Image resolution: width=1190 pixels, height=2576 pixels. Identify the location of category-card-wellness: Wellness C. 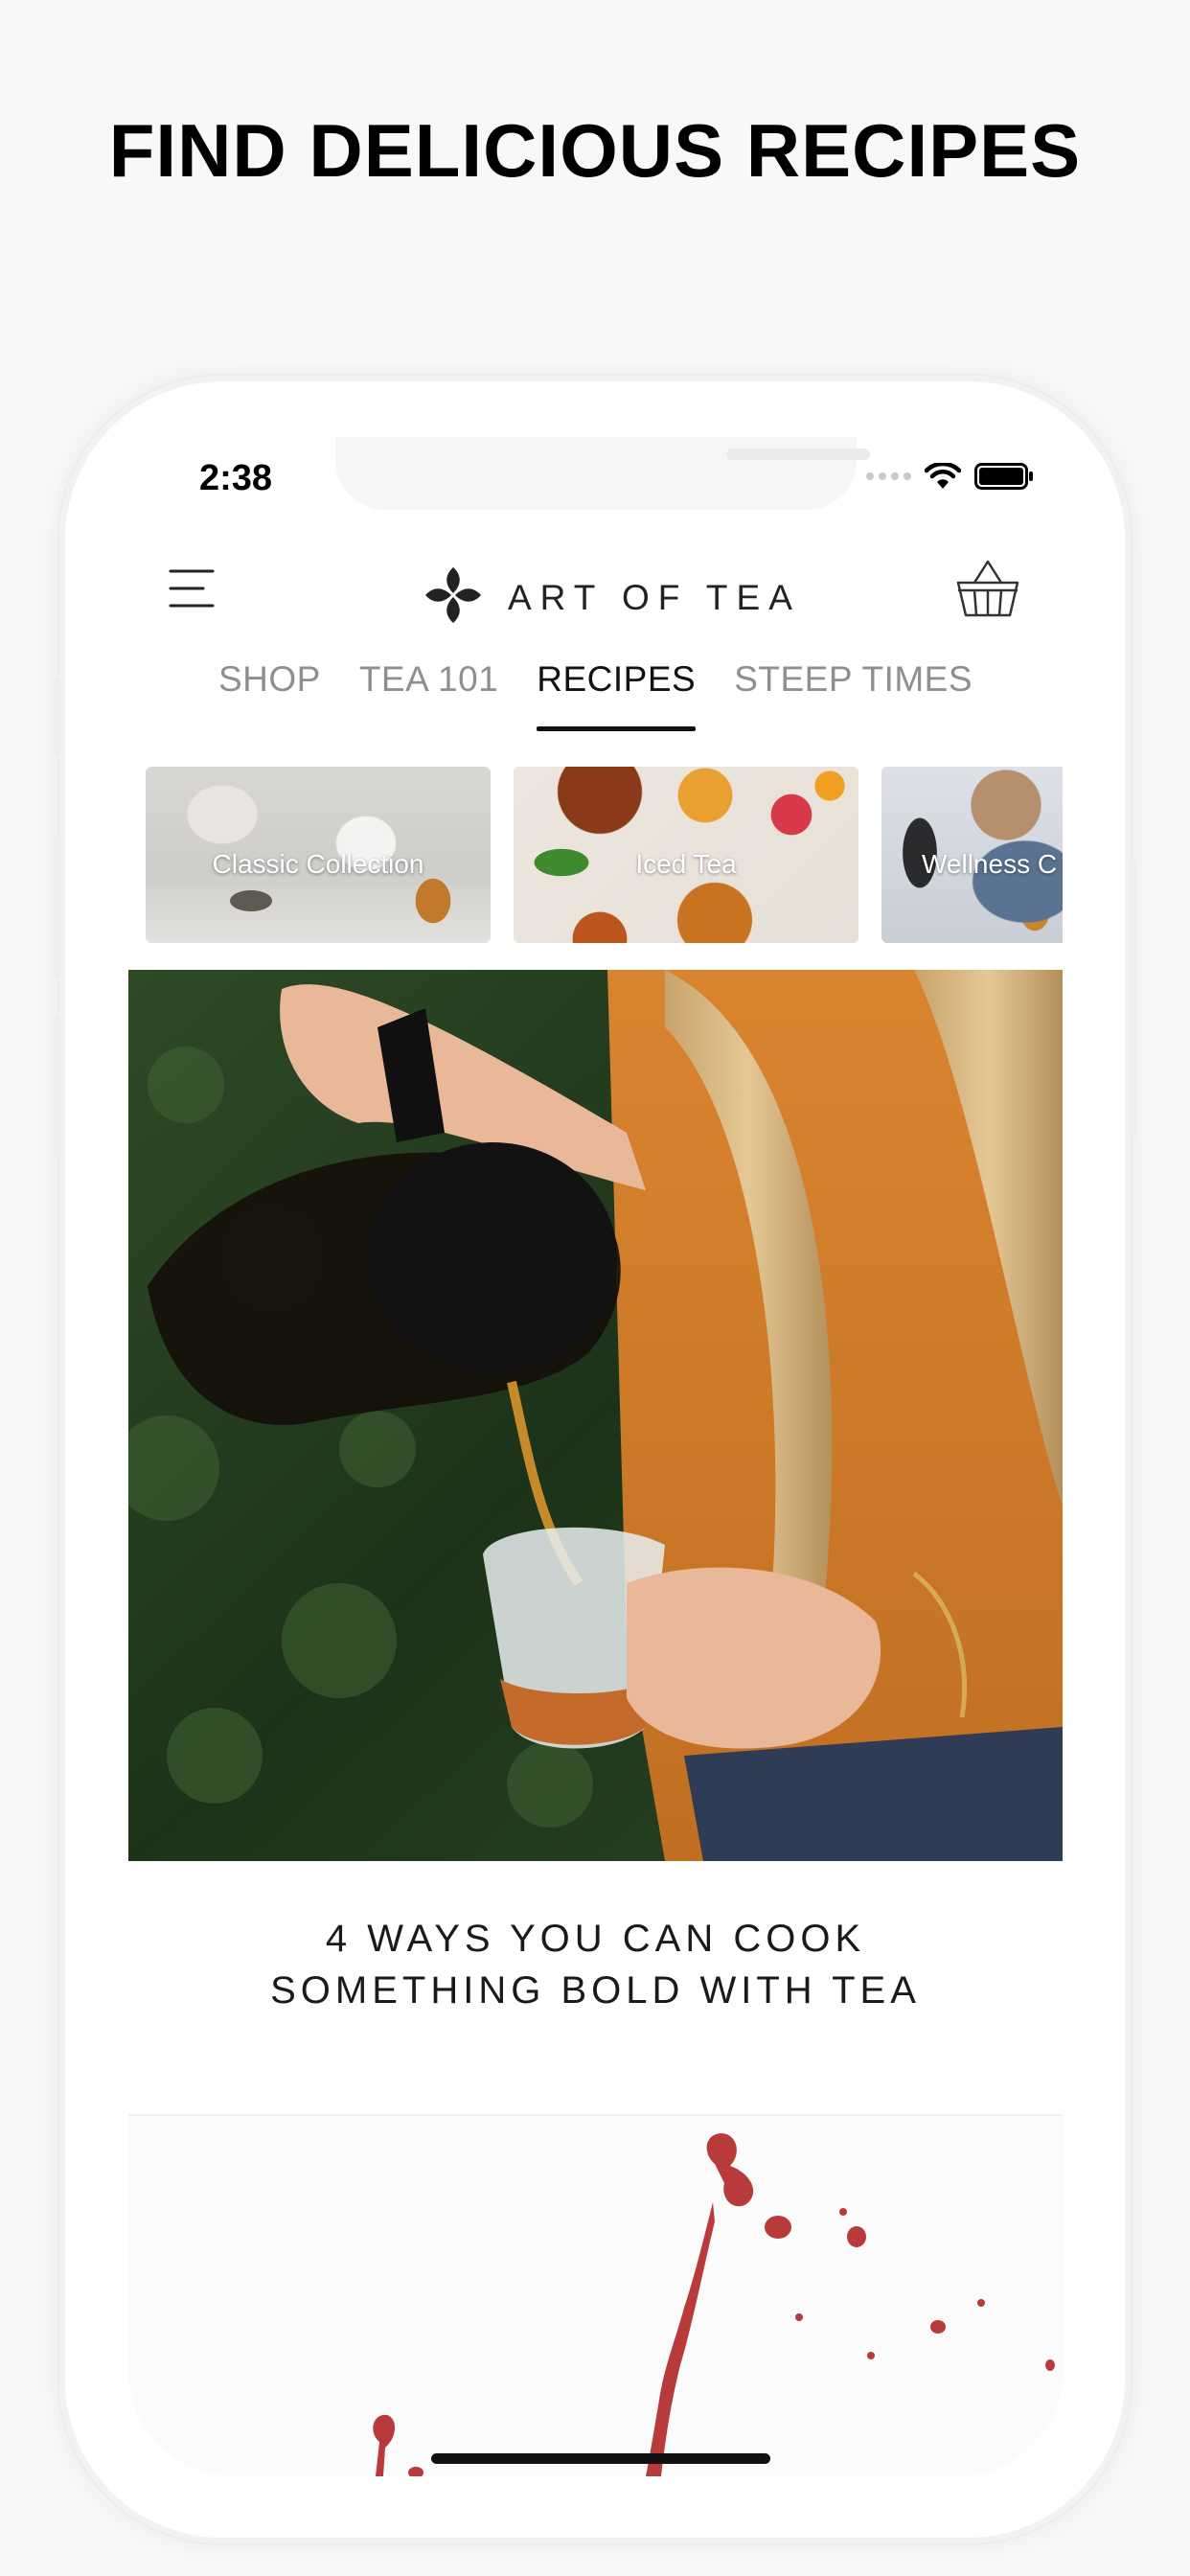
(972, 855).